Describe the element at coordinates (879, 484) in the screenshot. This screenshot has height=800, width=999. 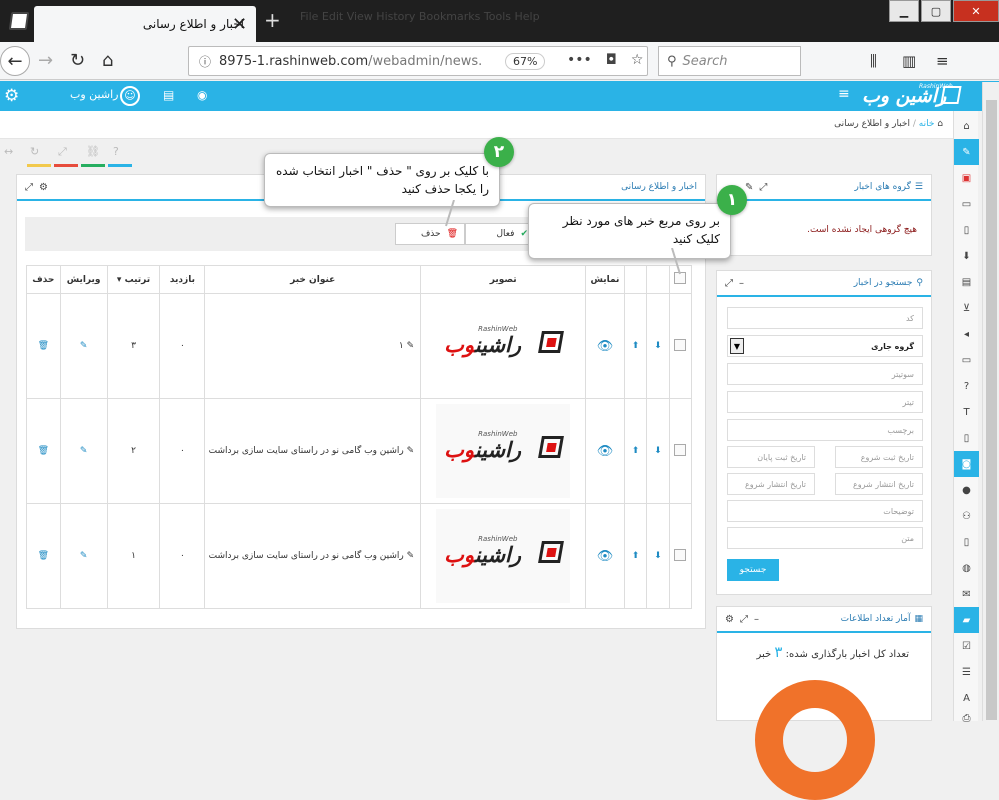
I see `pub-start-field: تاریخ انتشار شروع` at that location.